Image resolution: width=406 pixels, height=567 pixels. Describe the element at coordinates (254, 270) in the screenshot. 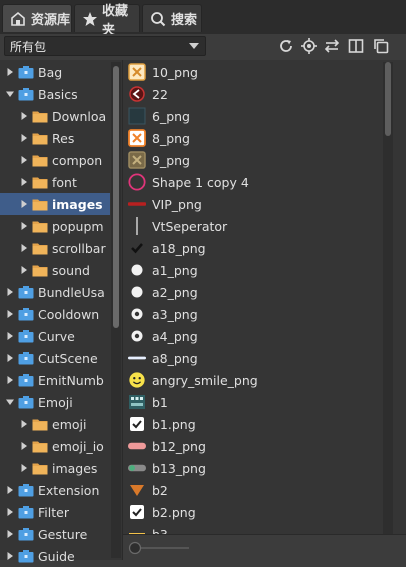

I see `list-item: a1_png` at that location.